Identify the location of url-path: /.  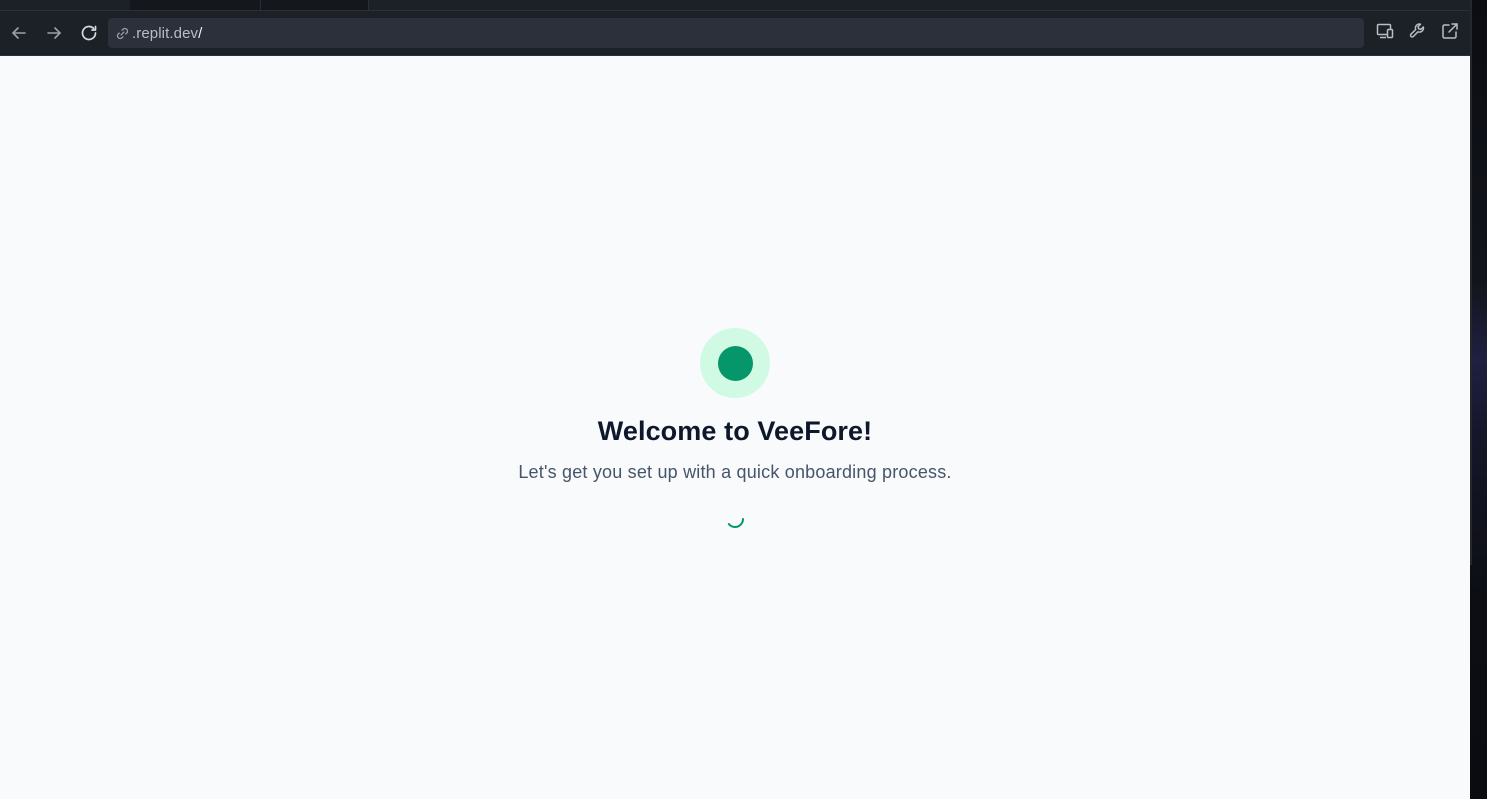
(200, 33).